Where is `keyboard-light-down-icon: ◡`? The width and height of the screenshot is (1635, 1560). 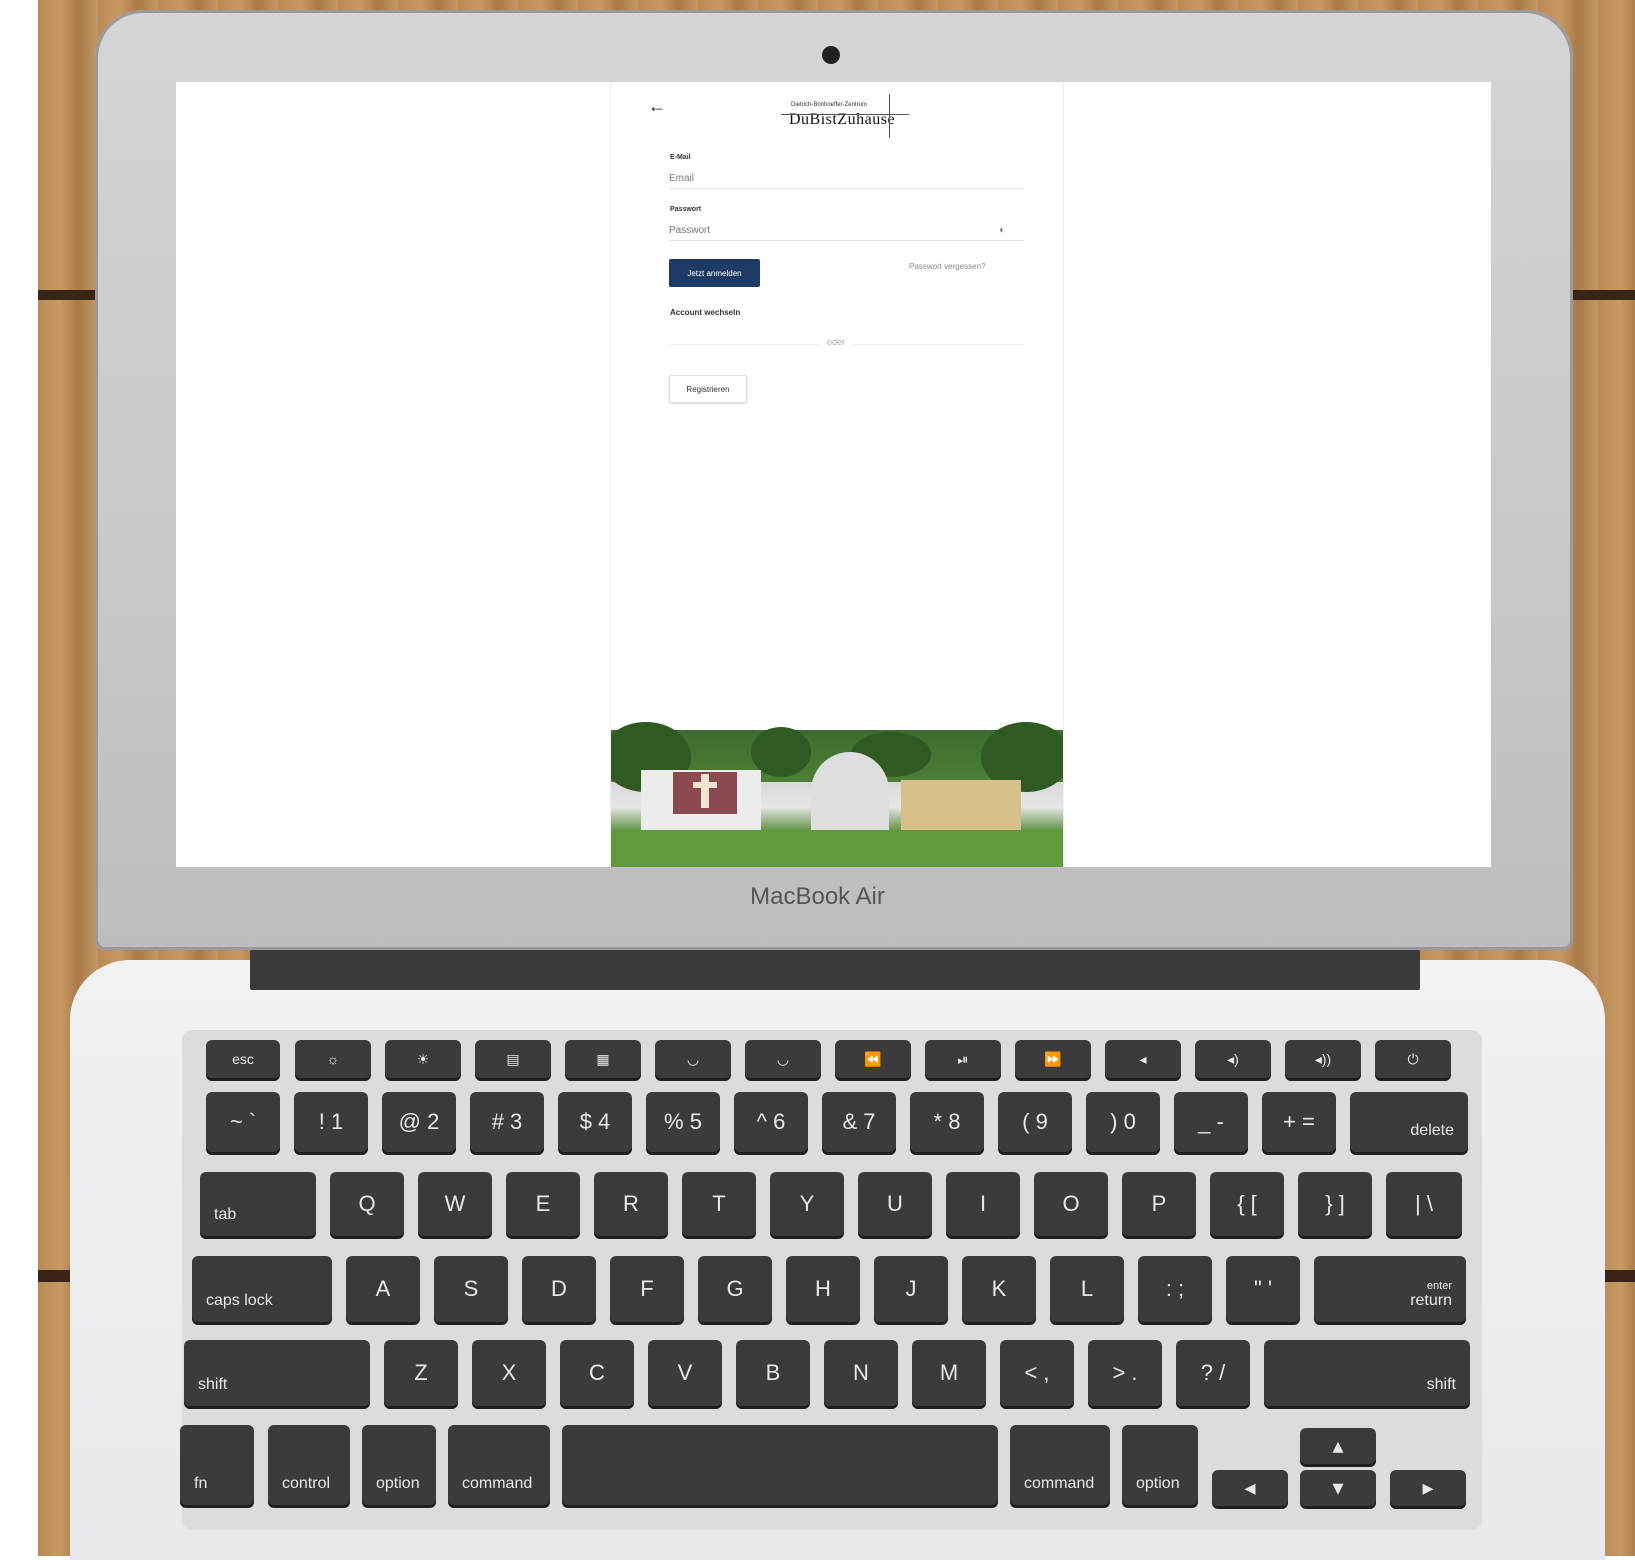 keyboard-light-down-icon: ◡ is located at coordinates (693, 1059).